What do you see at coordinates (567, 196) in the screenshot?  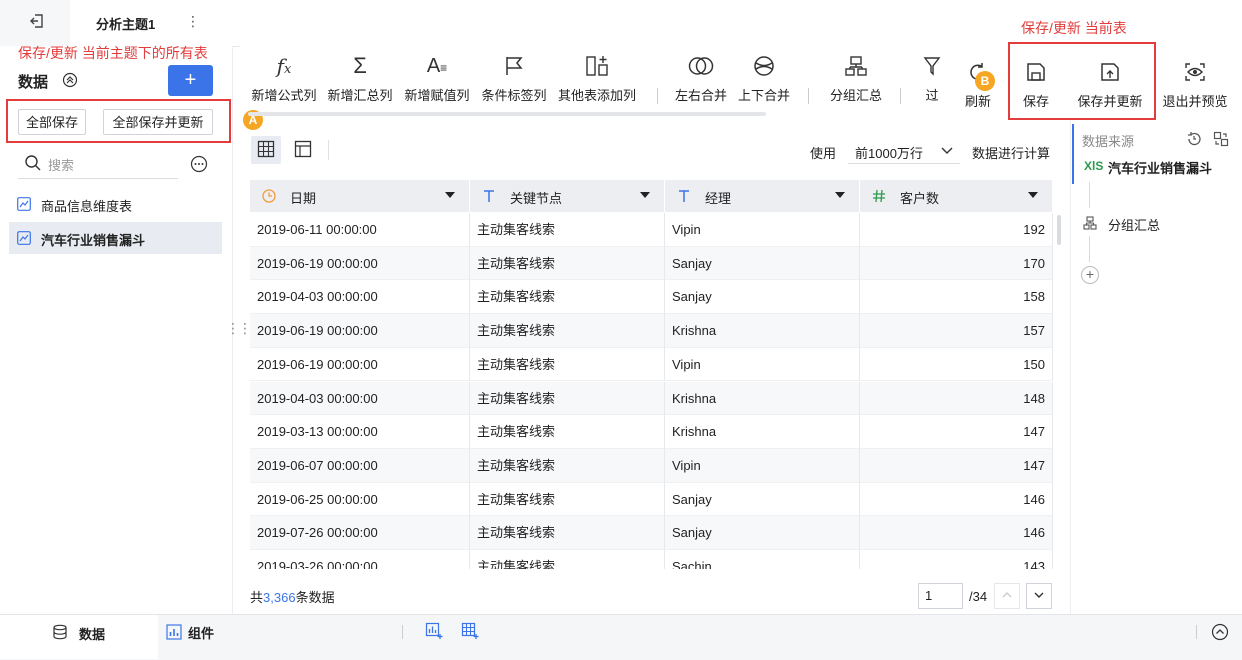 I see `column-header-key-node: 关键节点` at bounding box center [567, 196].